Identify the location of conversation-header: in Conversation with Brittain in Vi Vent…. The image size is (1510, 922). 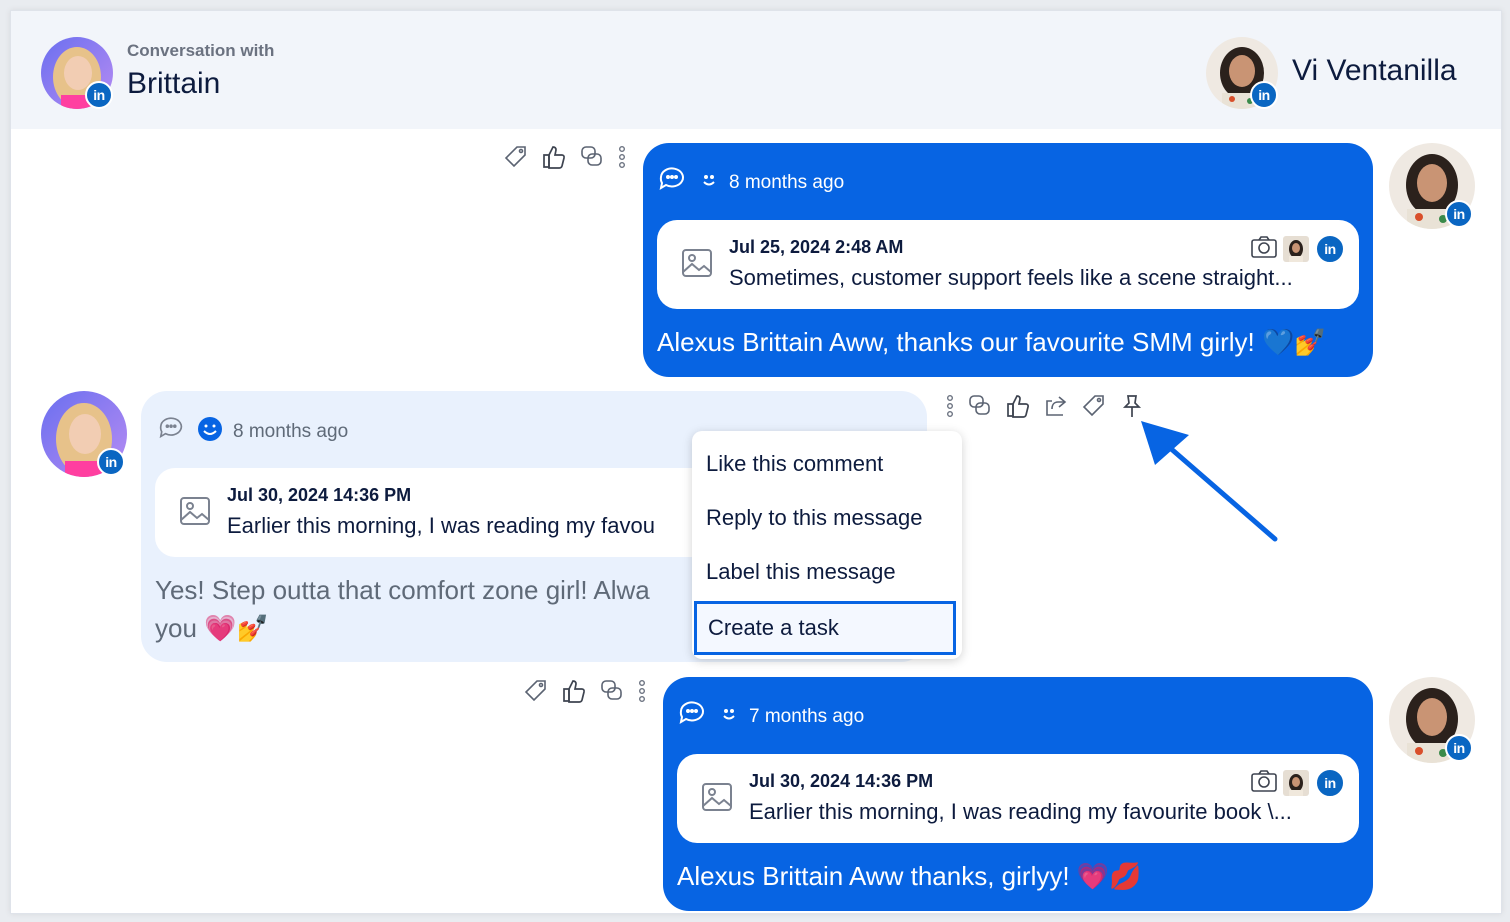
(756, 70).